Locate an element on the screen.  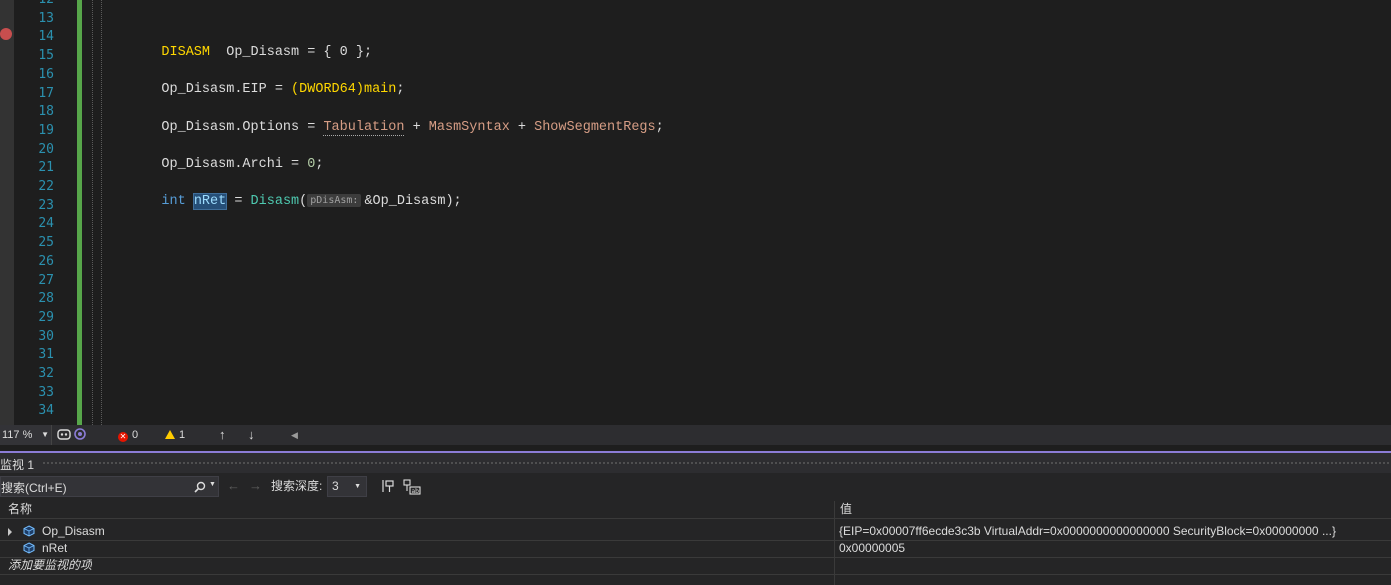
code-text: = is located at coordinates (238, 202).